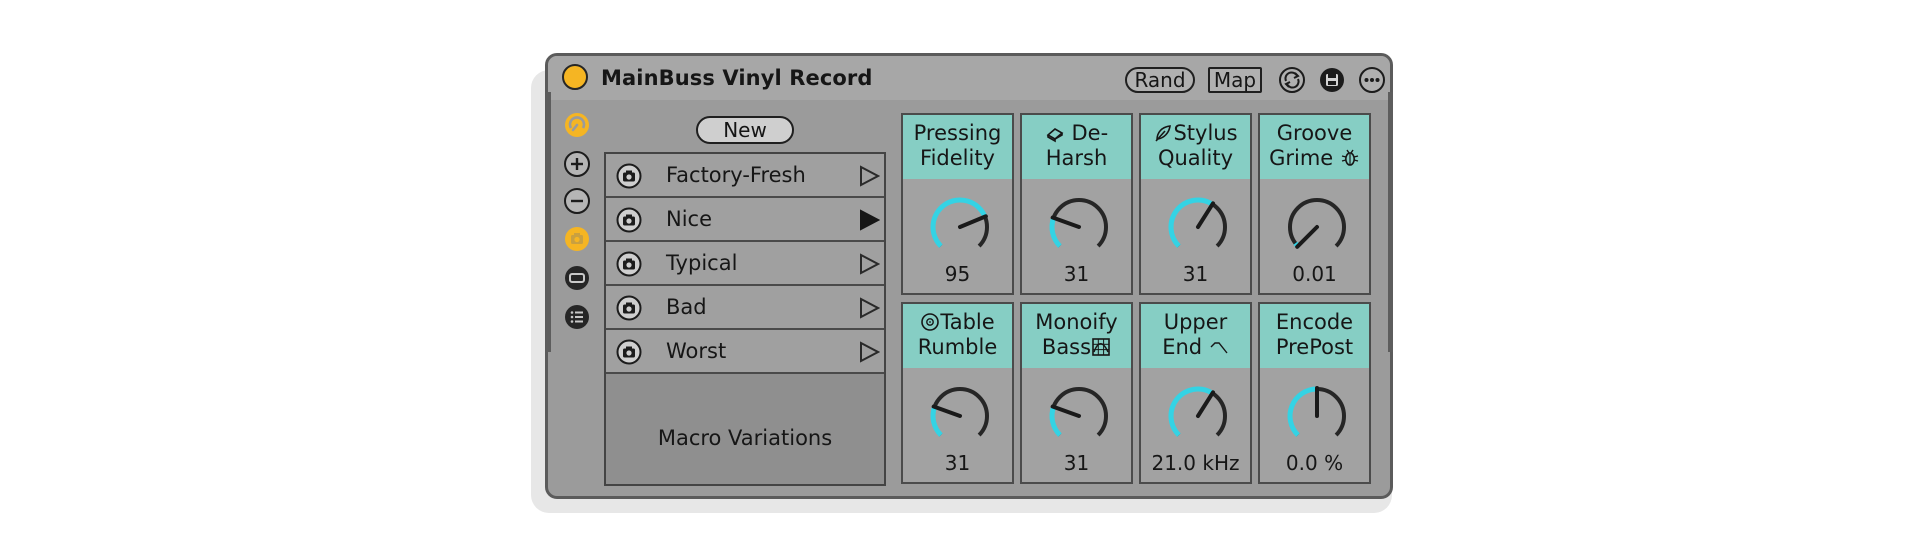 The image size is (1920, 551). I want to click on macro-header-line: Stylus, so click(1205, 133).